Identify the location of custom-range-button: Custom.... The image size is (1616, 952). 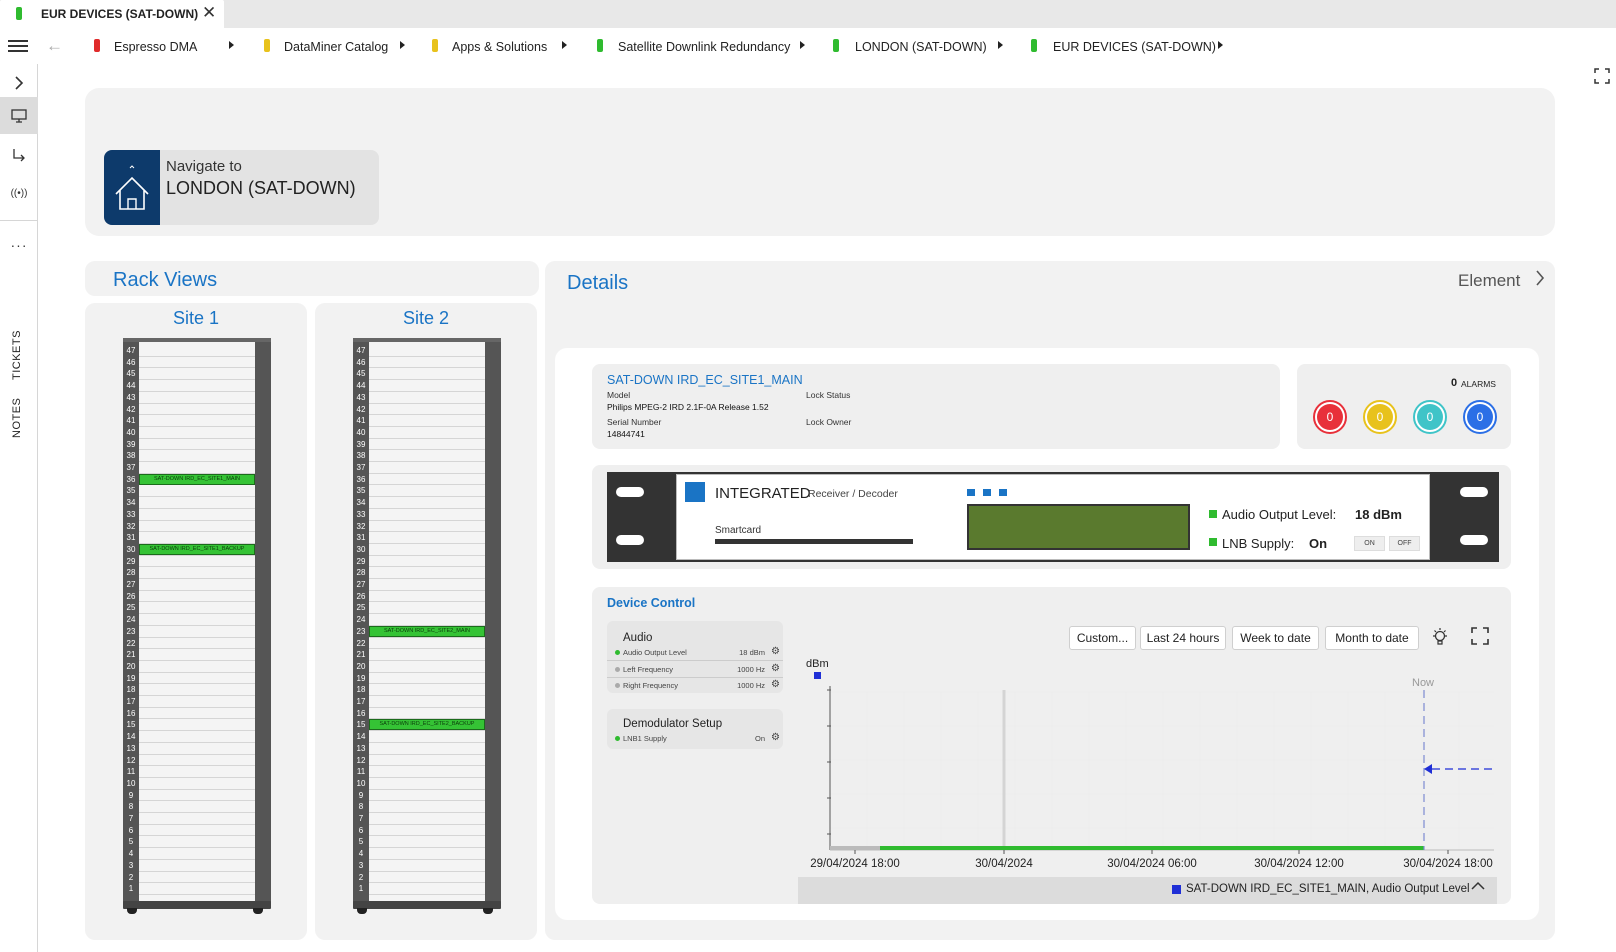
(1102, 638).